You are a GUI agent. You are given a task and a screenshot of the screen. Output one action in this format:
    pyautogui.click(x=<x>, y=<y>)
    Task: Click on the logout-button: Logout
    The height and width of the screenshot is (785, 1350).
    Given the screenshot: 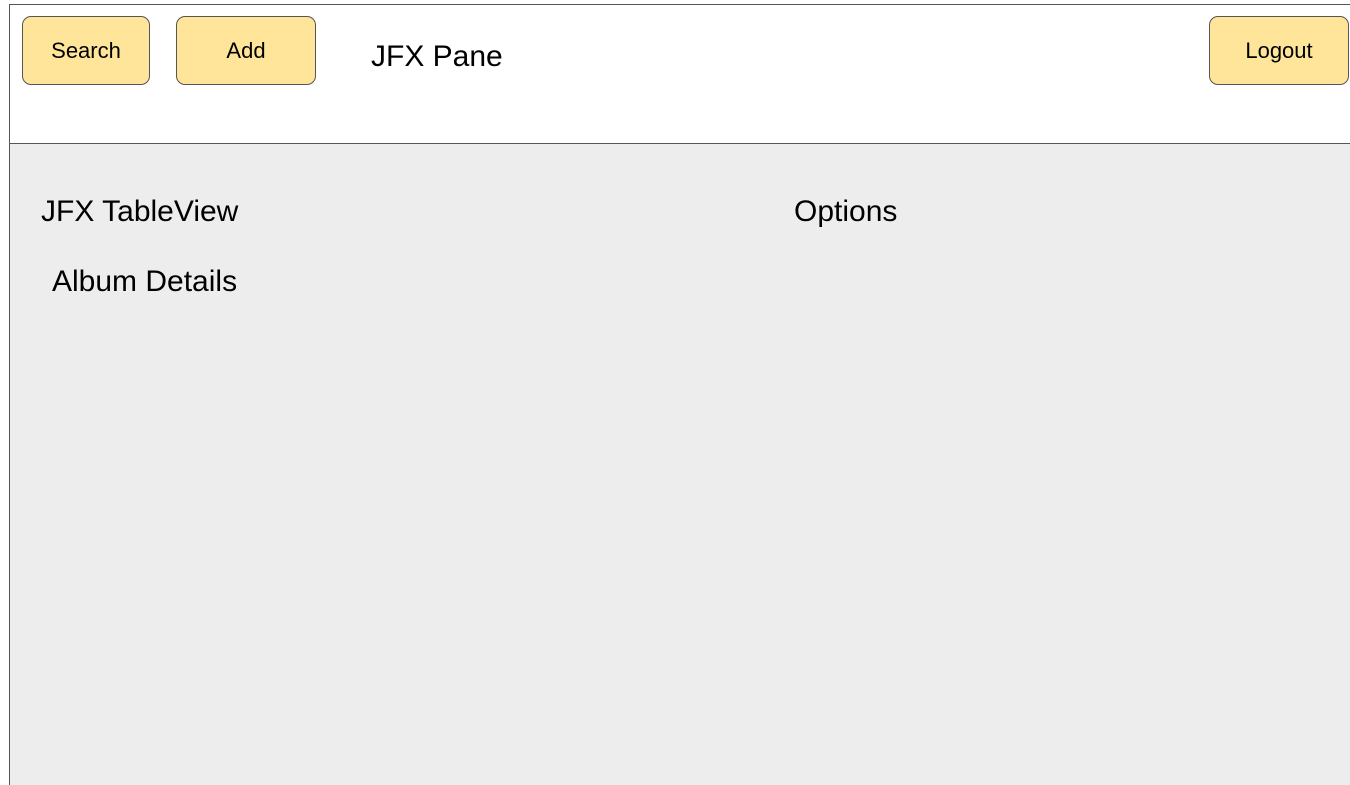 What is the action you would take?
    pyautogui.click(x=1279, y=50)
    